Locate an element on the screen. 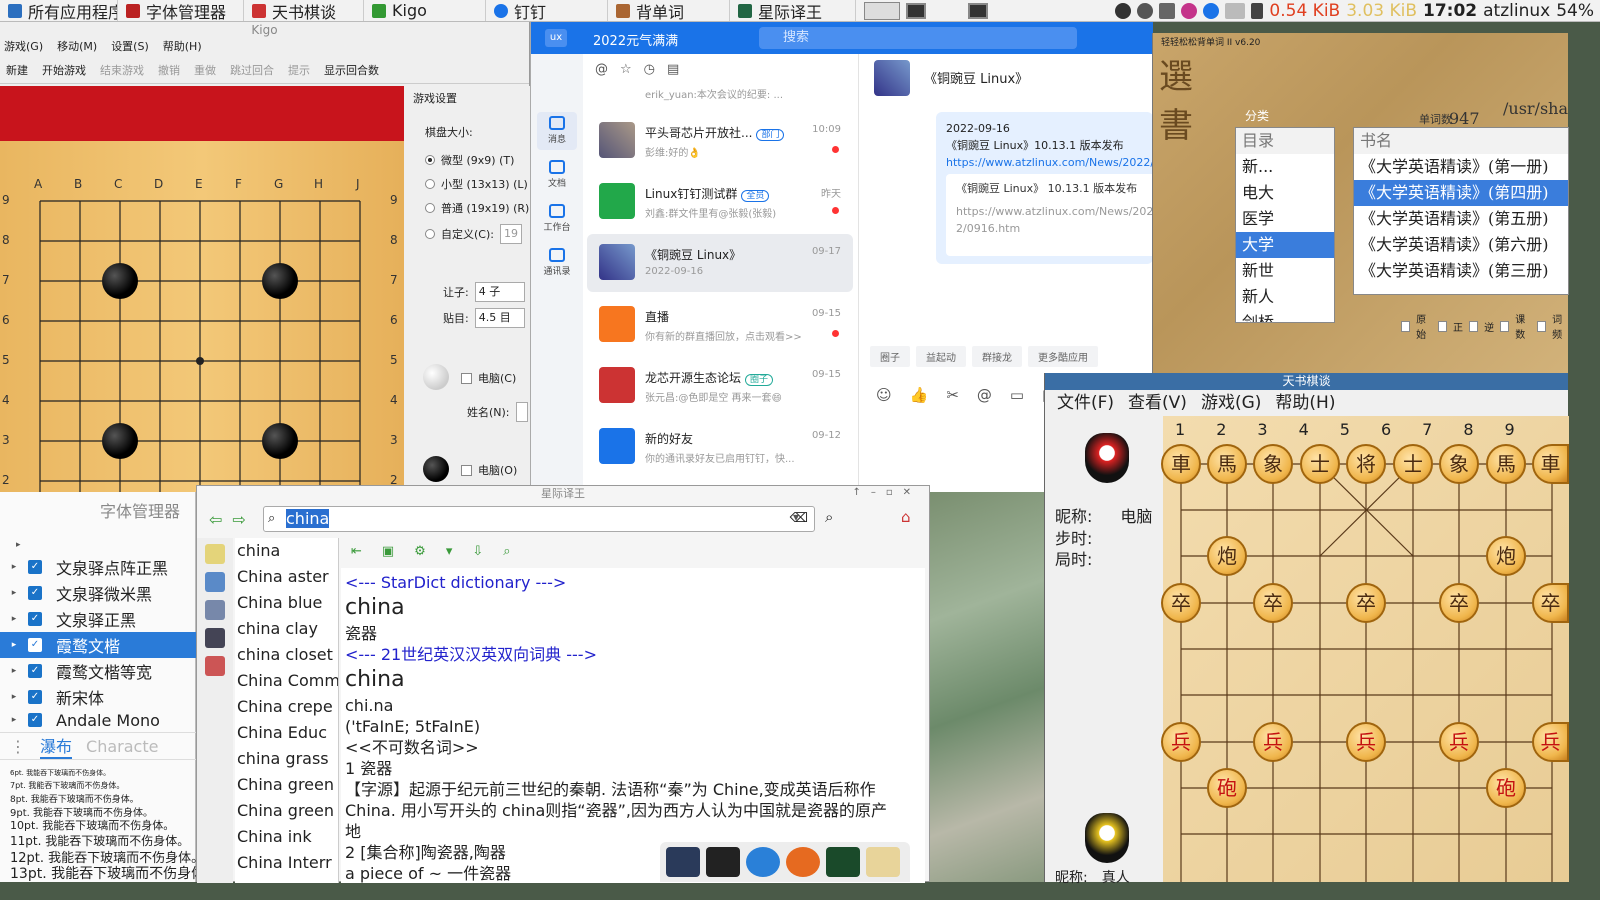 The image size is (1600, 900). result-toolbar: ⇤▣⚙▾⇩⌕ is located at coordinates (441, 551).